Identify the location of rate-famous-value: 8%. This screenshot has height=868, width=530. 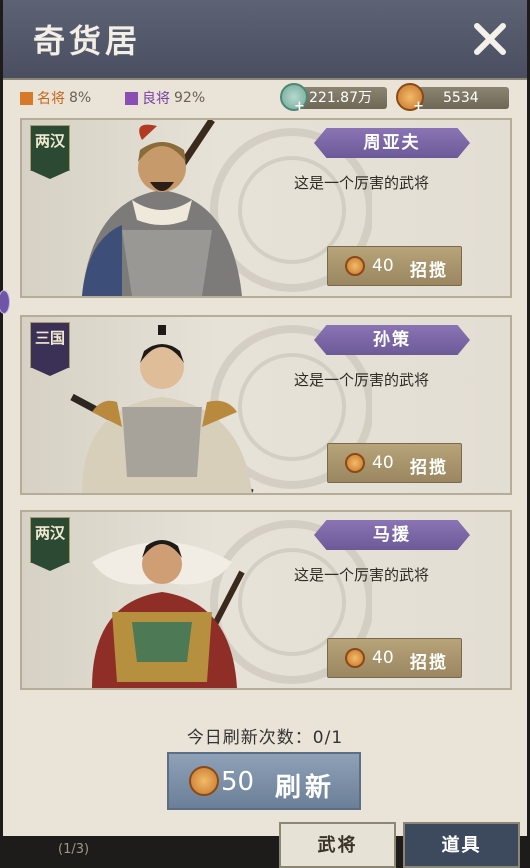
(80, 98).